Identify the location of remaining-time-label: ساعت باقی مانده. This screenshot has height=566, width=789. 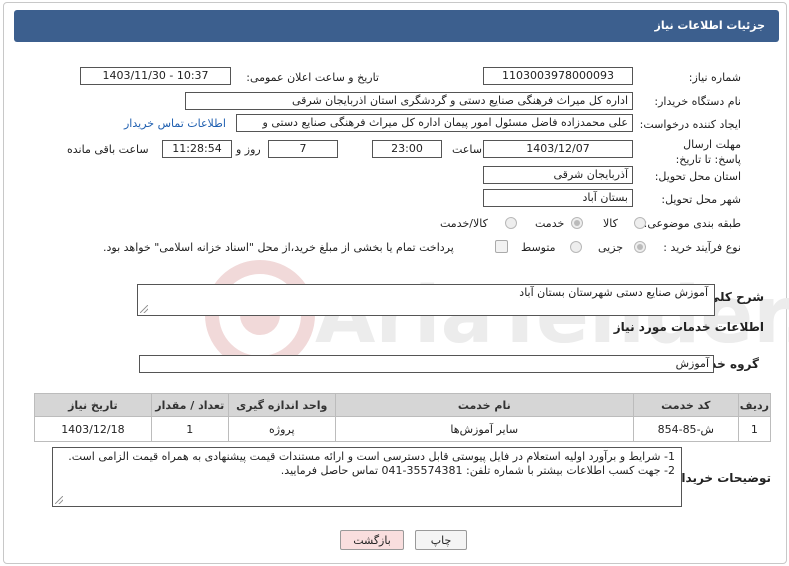
(108, 149).